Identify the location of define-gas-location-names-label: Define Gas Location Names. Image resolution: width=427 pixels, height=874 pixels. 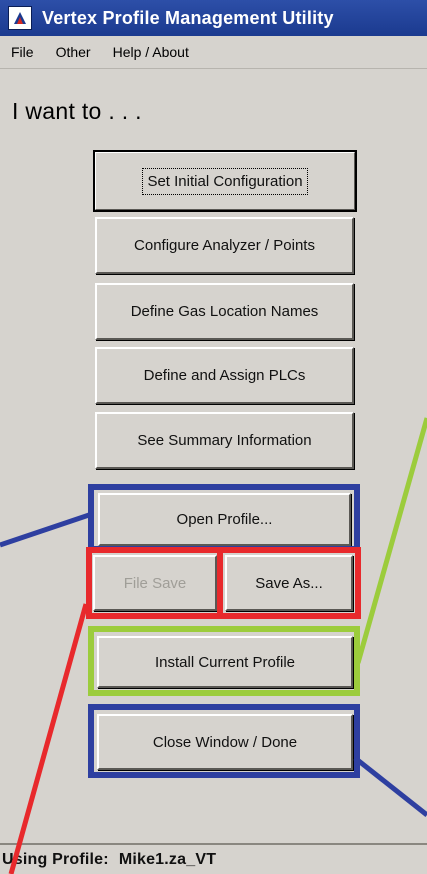
(224, 311).